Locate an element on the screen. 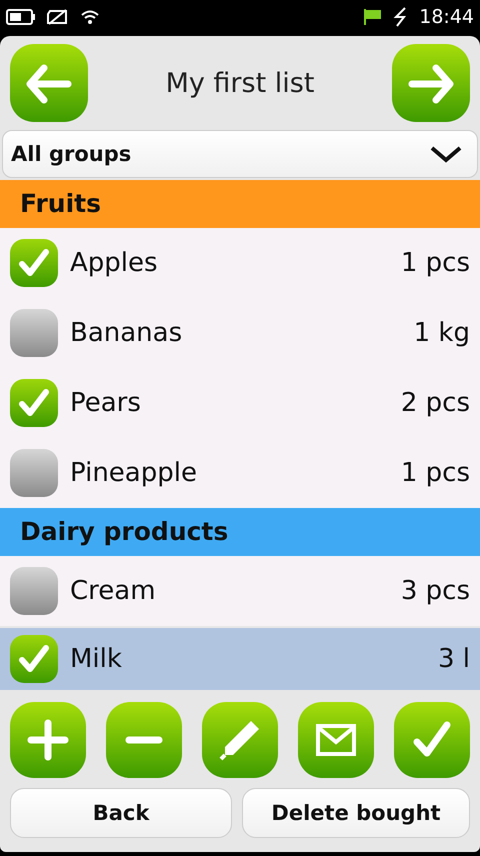  flag-icon is located at coordinates (373, 17).